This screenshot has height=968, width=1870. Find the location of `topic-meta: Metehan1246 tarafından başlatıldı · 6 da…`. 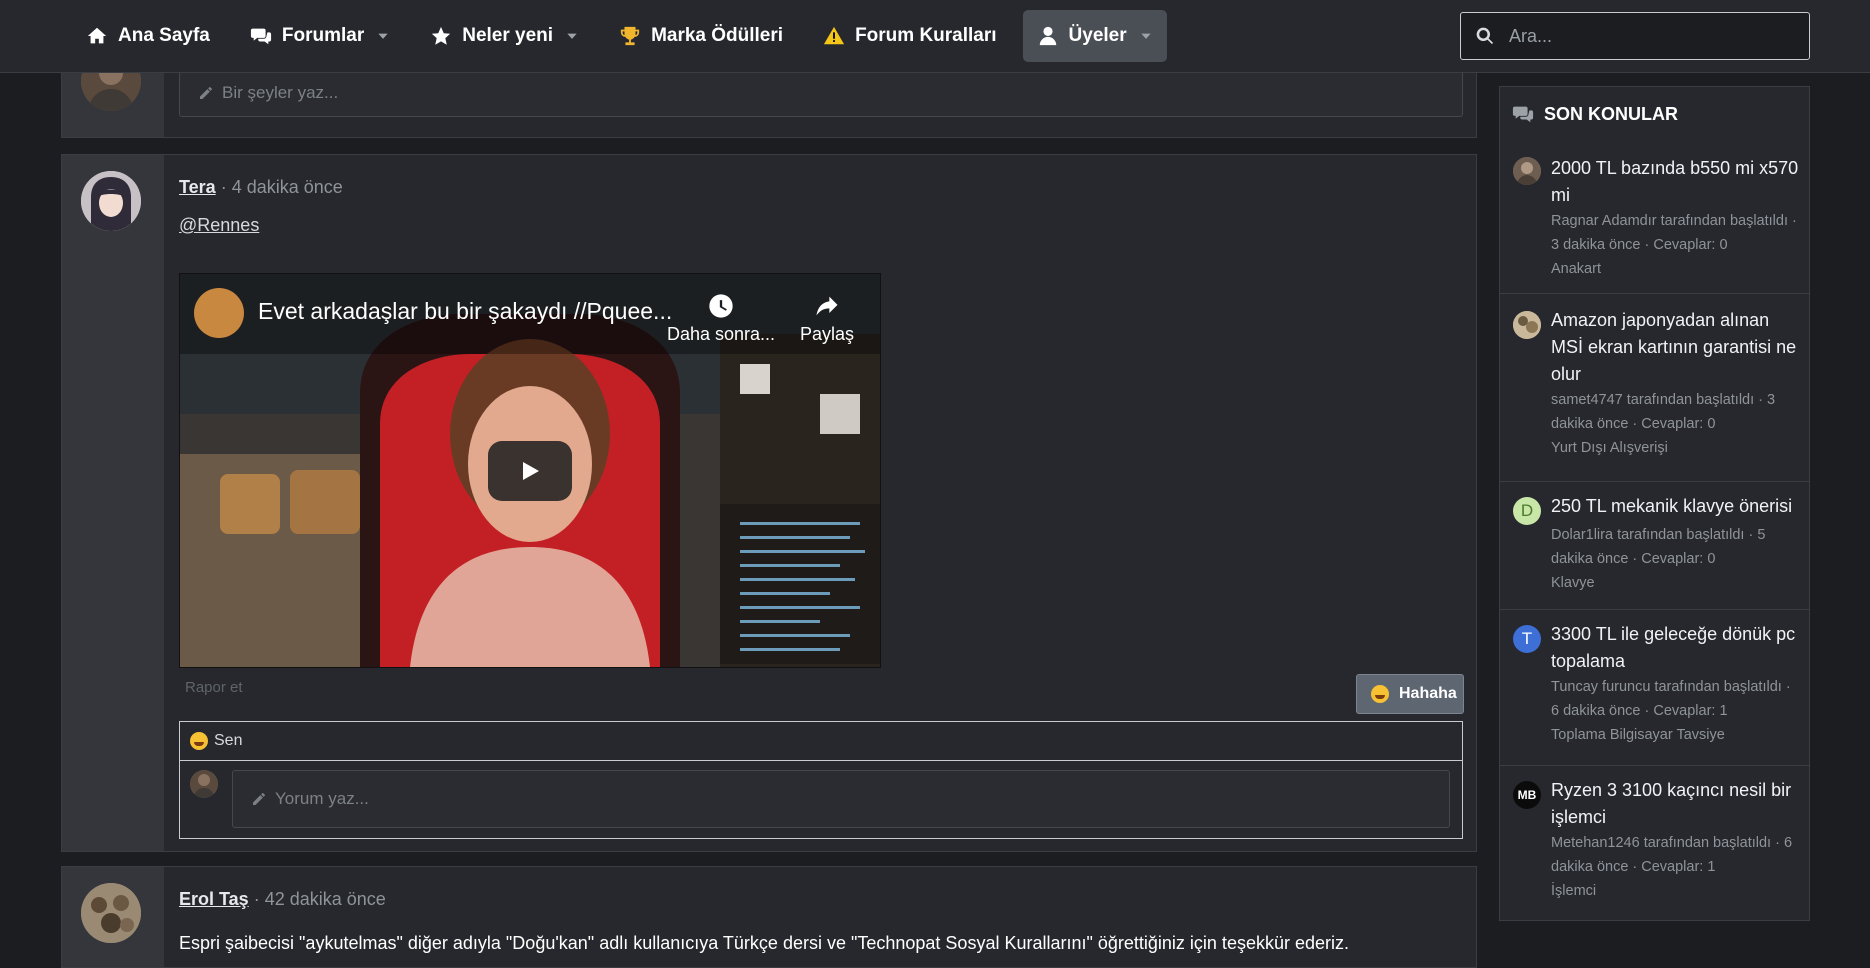

topic-meta: Metehan1246 tarafından başlatıldı · 6 da… is located at coordinates (1675, 867).